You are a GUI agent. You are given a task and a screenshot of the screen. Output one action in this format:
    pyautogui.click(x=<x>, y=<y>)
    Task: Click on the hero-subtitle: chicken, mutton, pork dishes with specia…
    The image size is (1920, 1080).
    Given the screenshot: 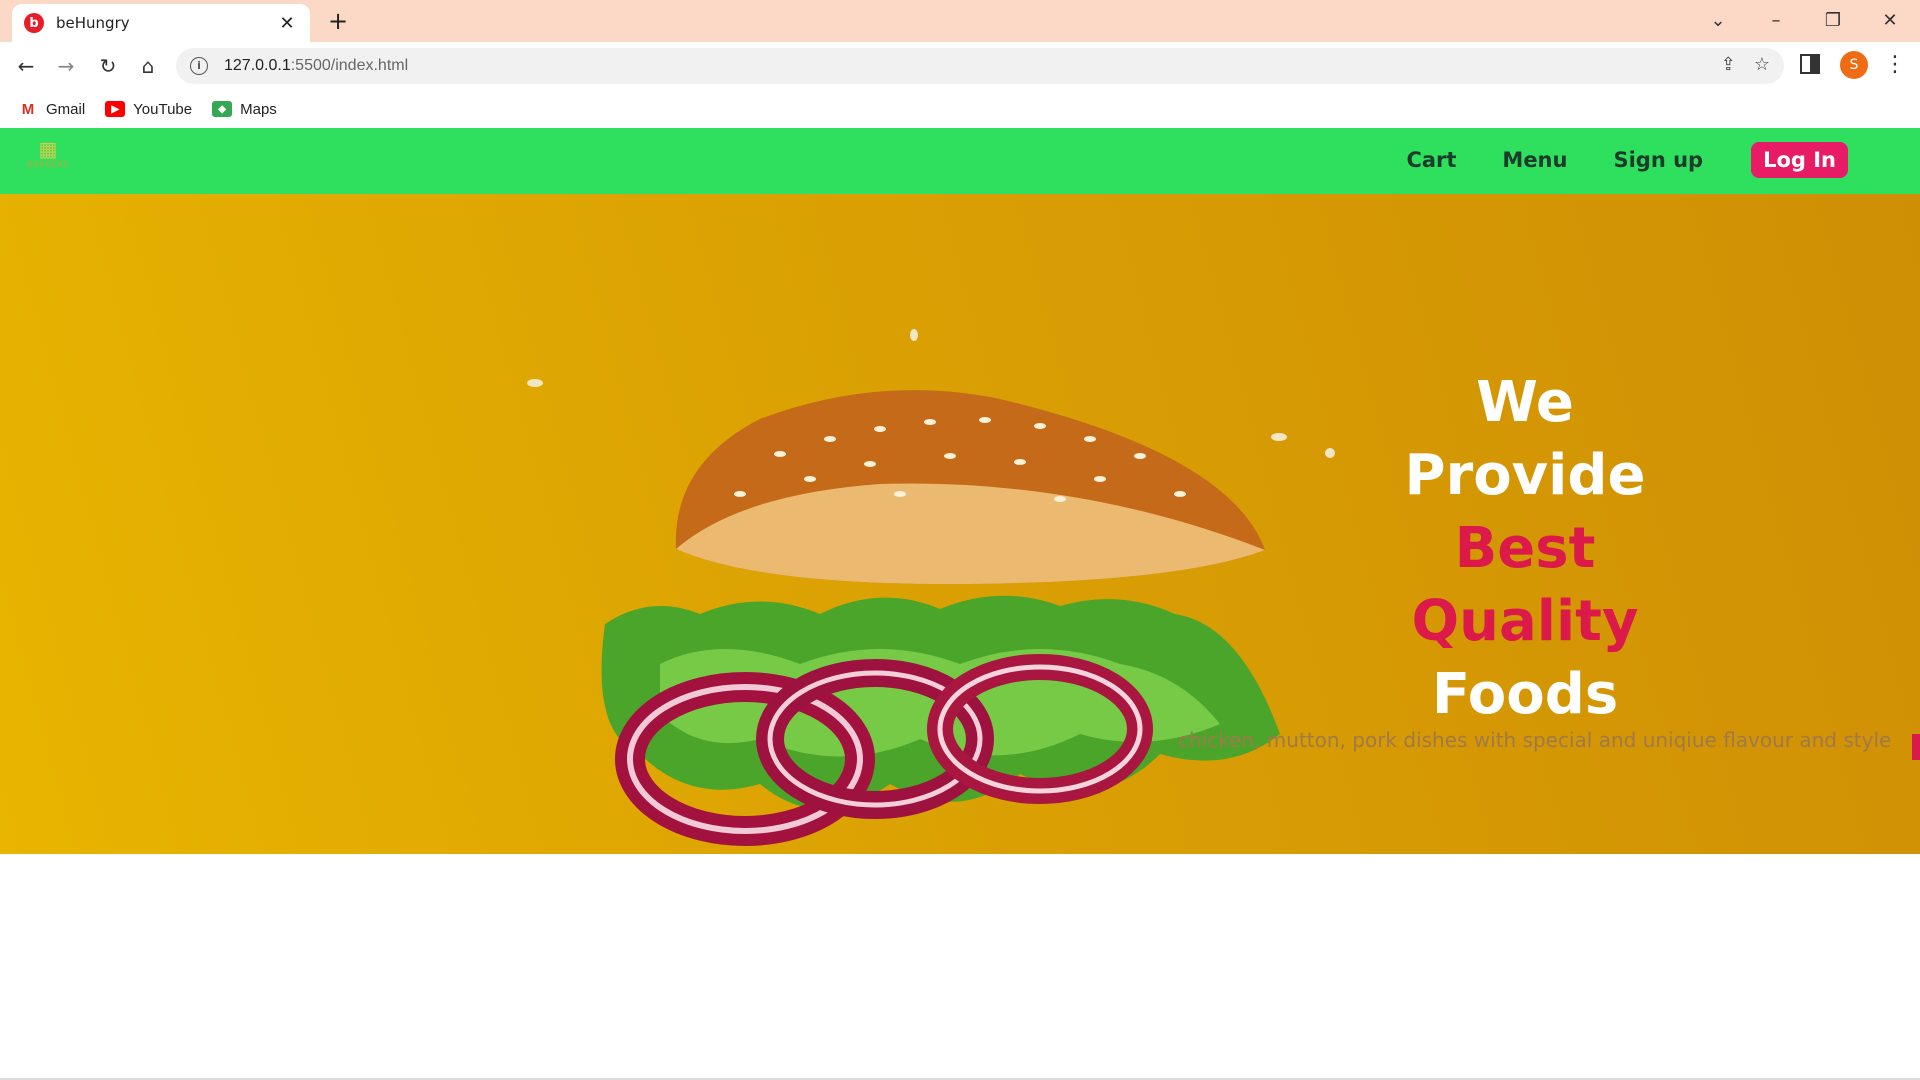 What is the action you would take?
    pyautogui.click(x=1535, y=740)
    